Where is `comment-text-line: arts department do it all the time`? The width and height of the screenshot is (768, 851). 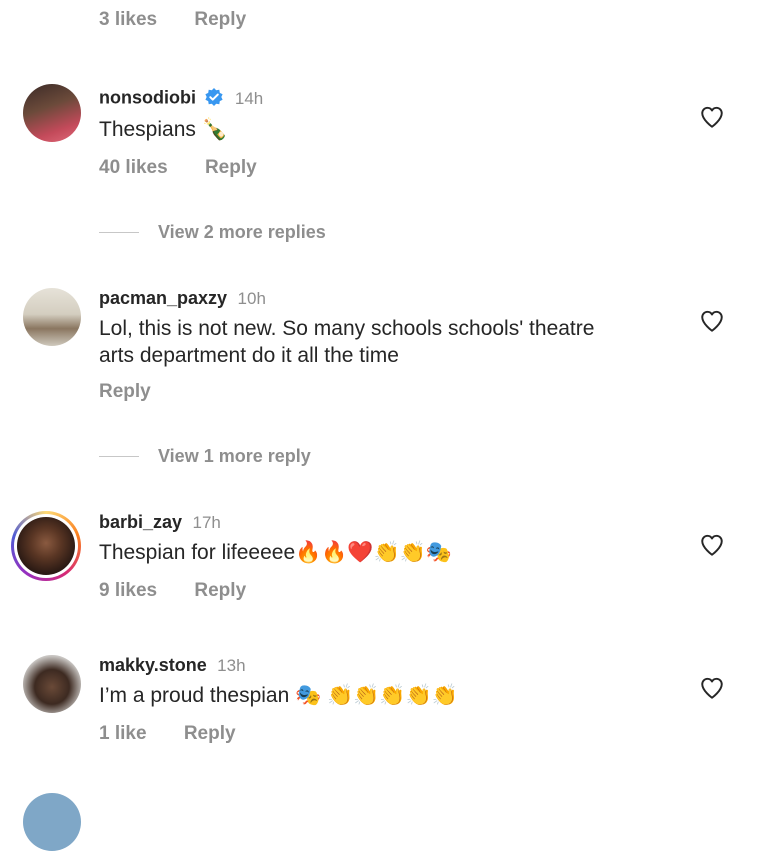 comment-text-line: arts department do it all the time is located at coordinates (249, 355).